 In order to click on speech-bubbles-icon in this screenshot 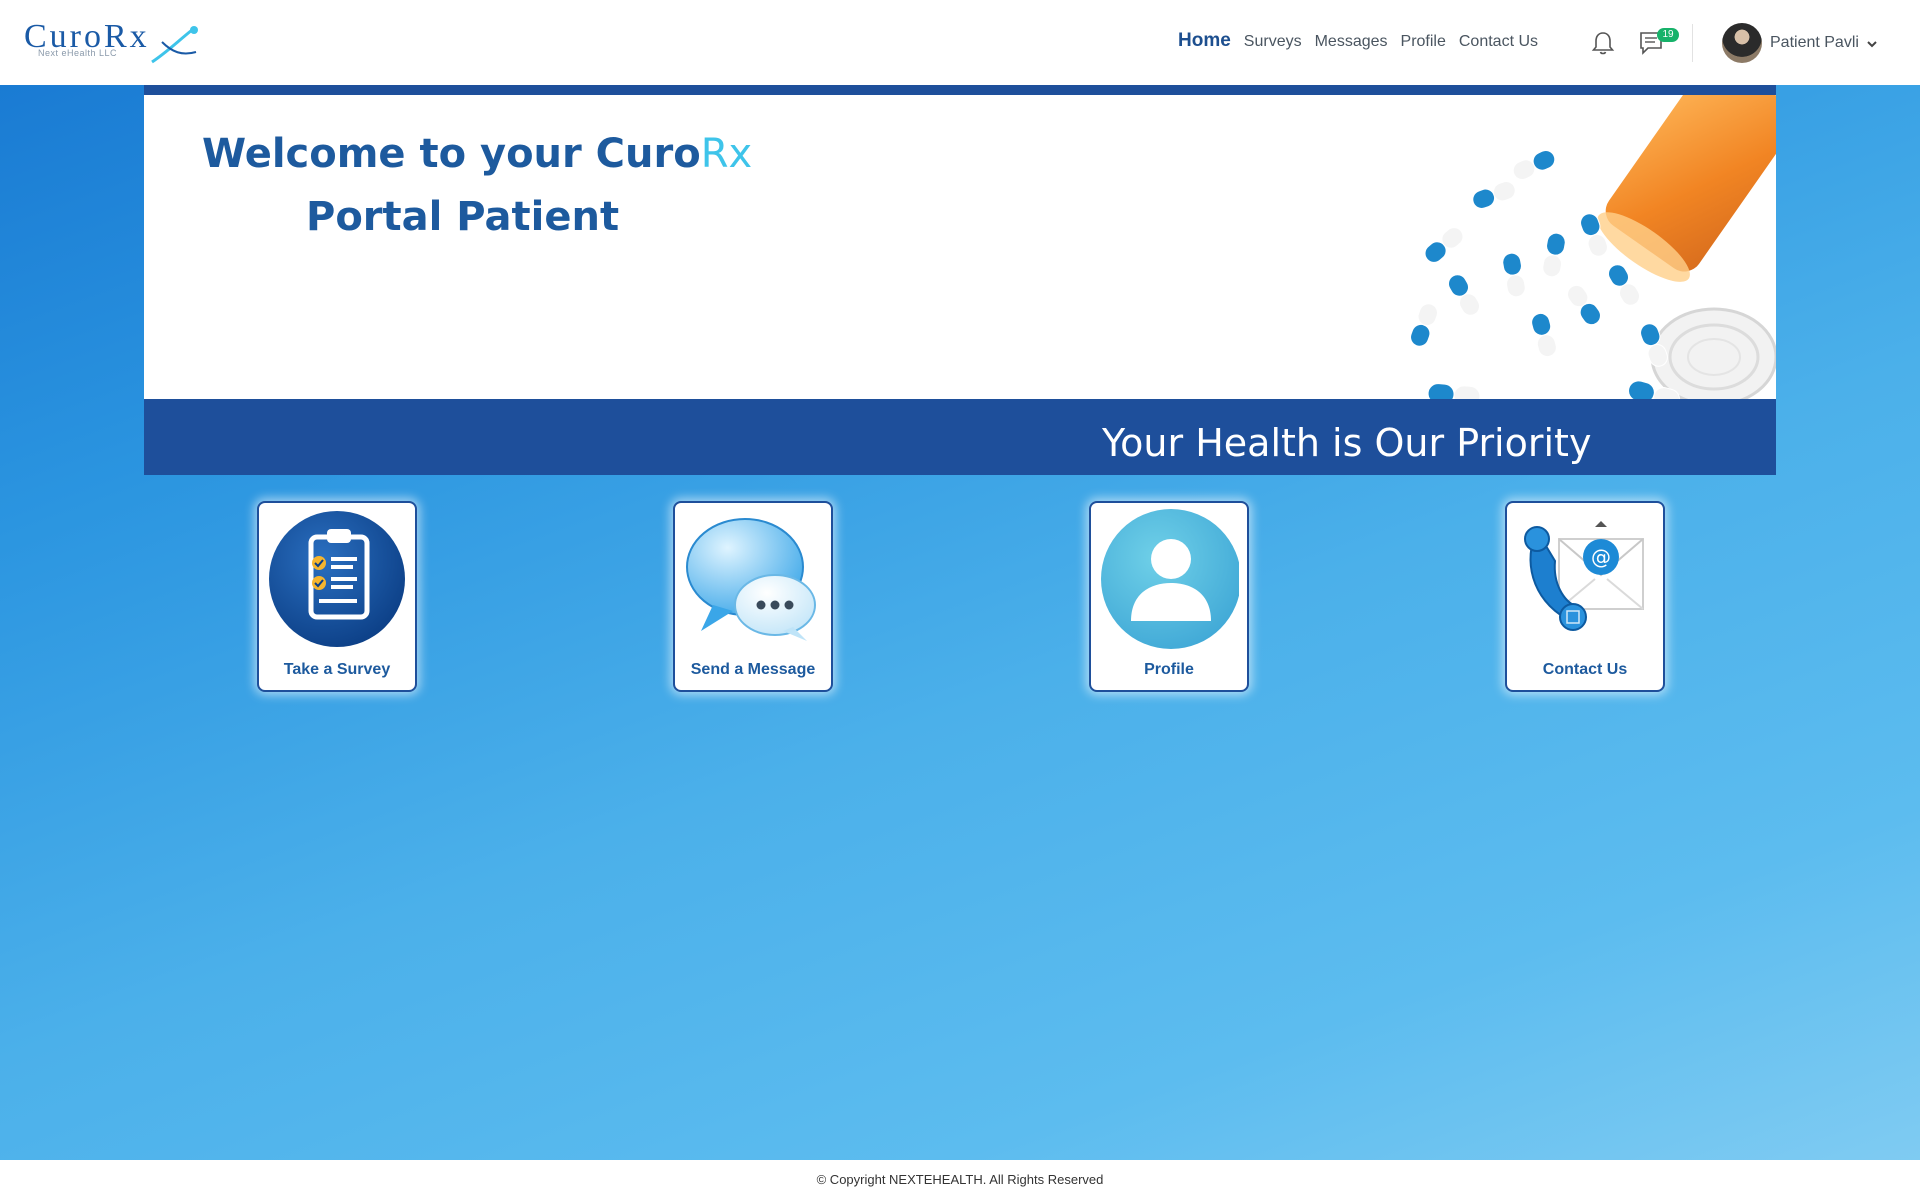, I will do `click(751, 579)`.